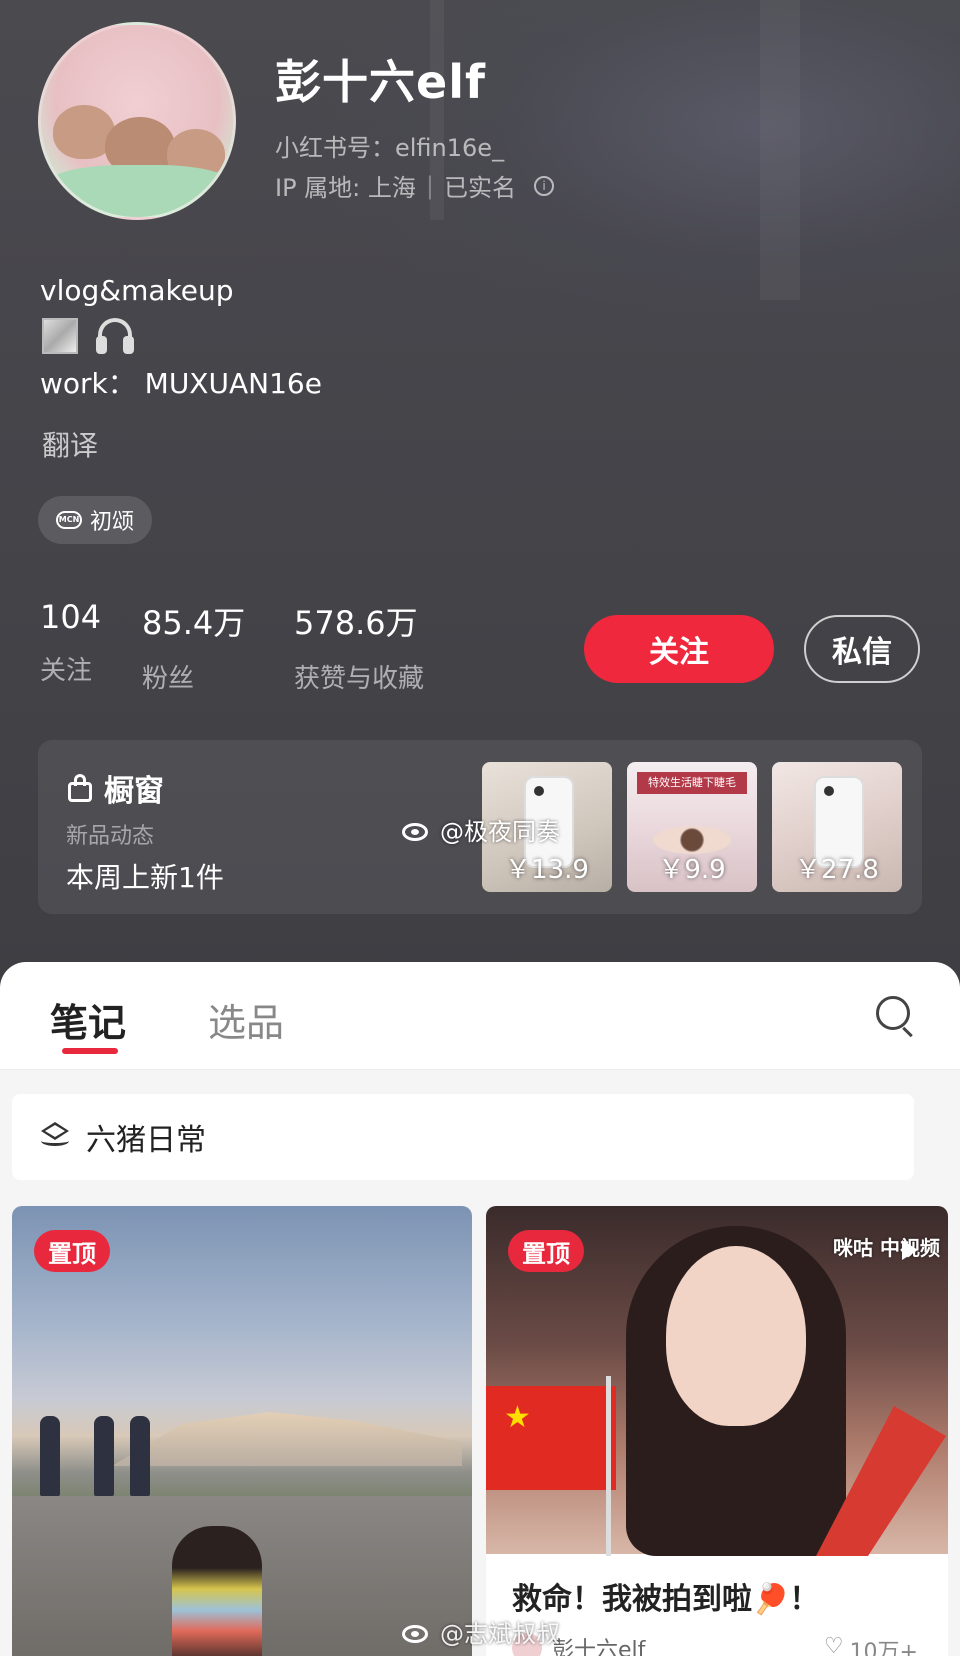  Describe the element at coordinates (833, 1645) in the screenshot. I see `heart-icon: ♡` at that location.